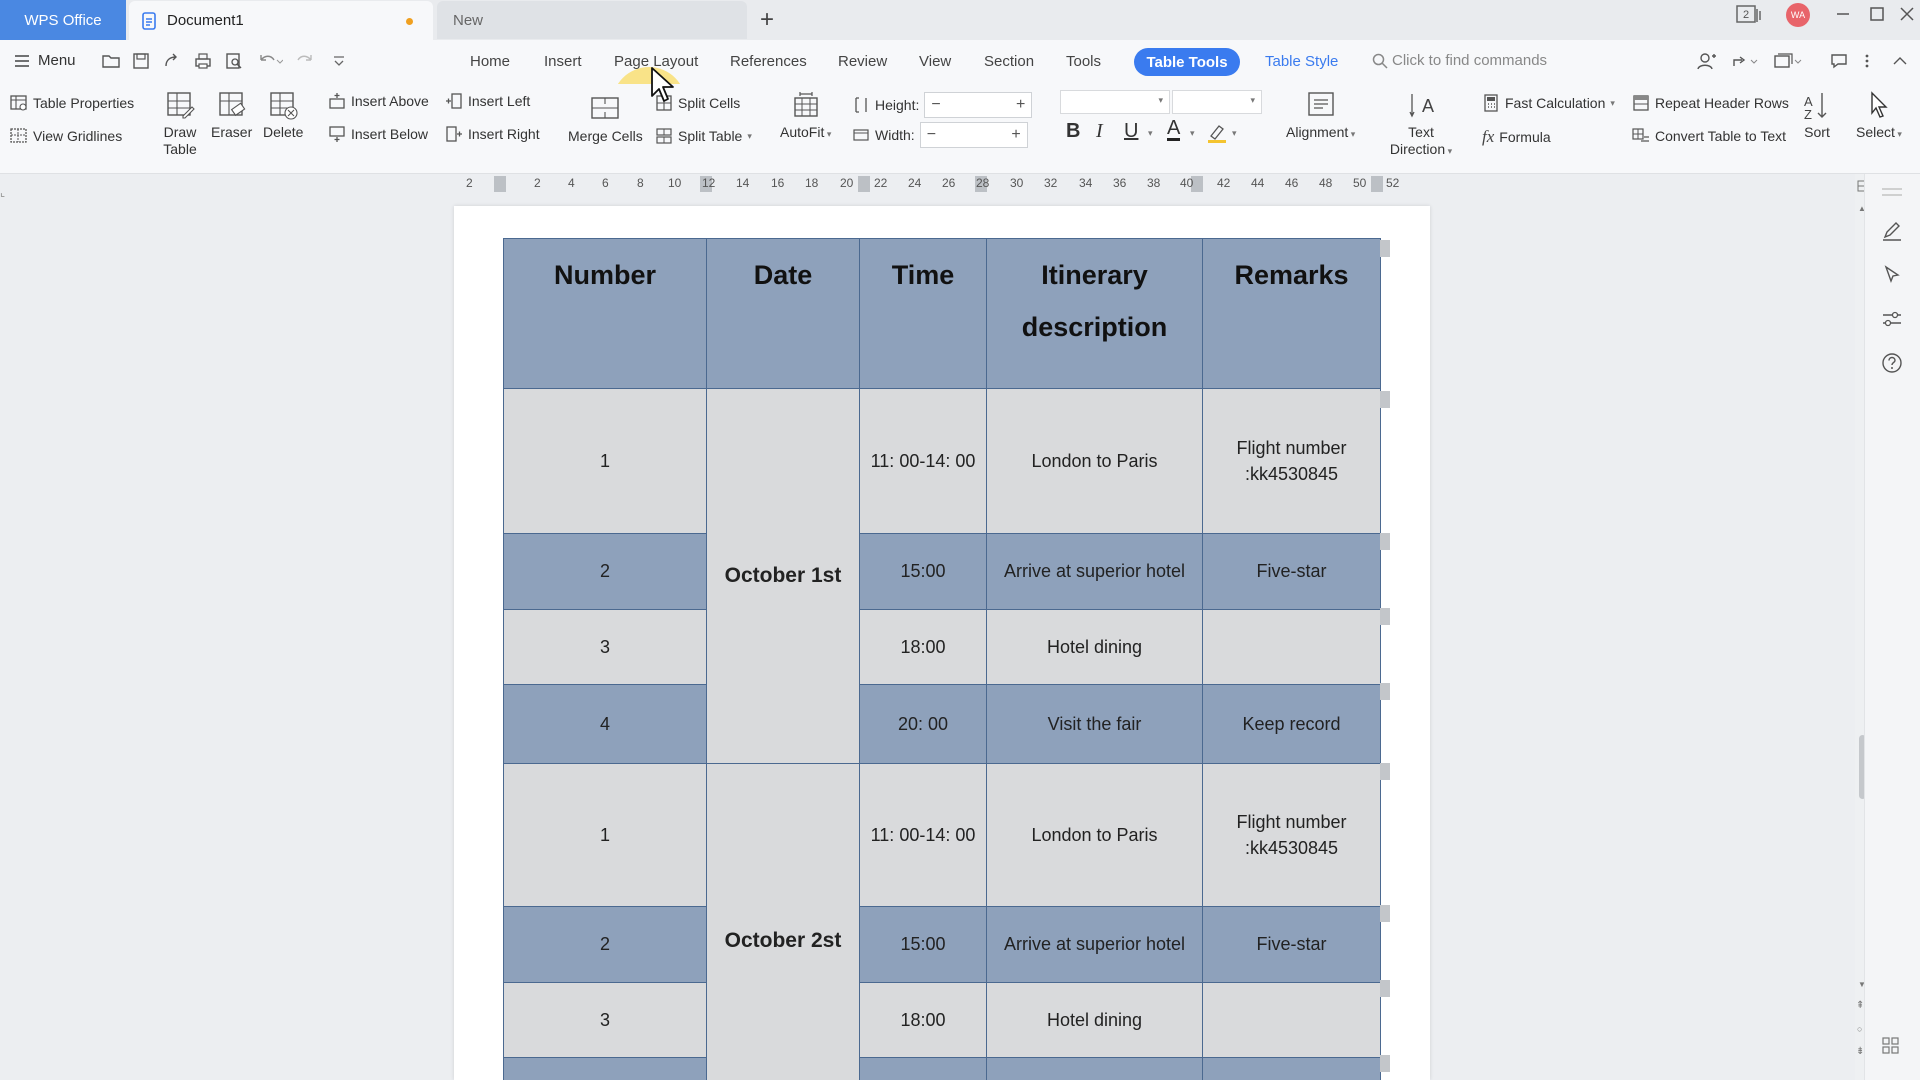 Image resolution: width=1920 pixels, height=1080 pixels. What do you see at coordinates (1073, 131) in the screenshot?
I see `bold-icon: B` at bounding box center [1073, 131].